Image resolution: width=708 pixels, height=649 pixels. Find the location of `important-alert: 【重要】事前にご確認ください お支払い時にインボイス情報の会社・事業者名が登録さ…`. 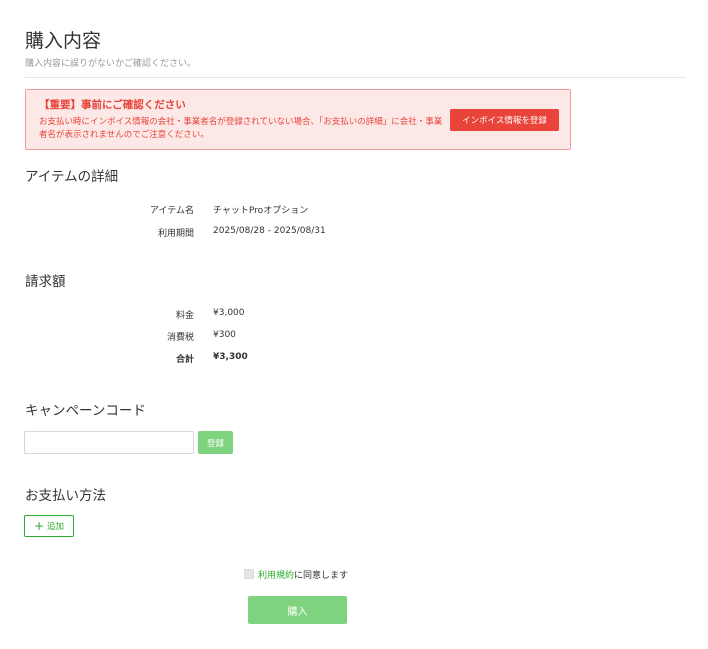

important-alert: 【重要】事前にご確認ください お支払い時にインボイス情報の会社・事業者名が登録さ… is located at coordinates (298, 119).